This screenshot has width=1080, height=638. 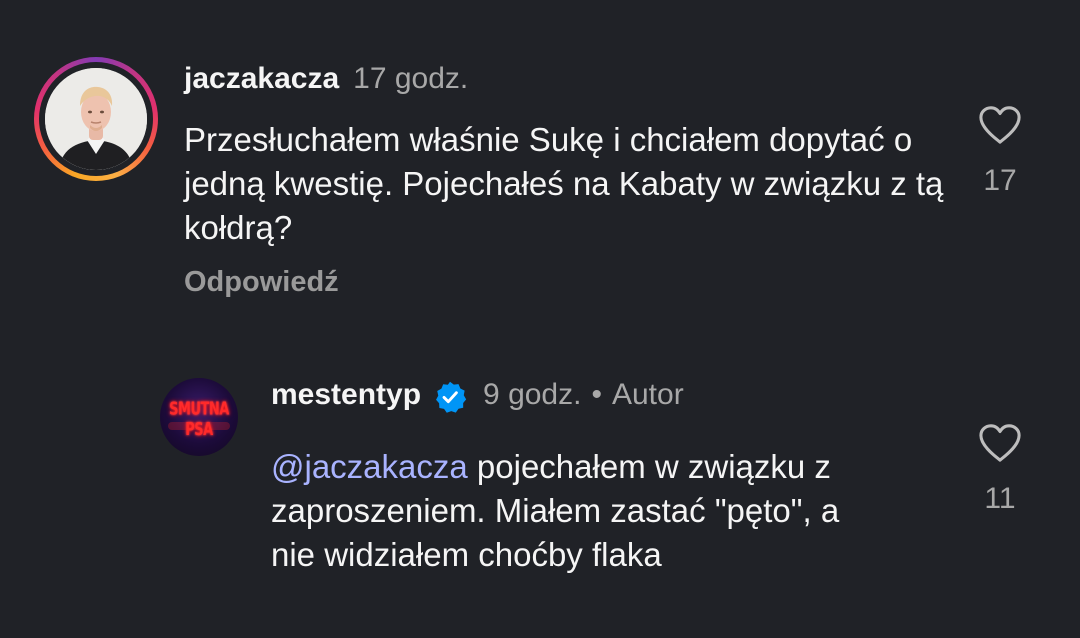 What do you see at coordinates (1000, 151) in the screenshot?
I see `like-control: 17` at bounding box center [1000, 151].